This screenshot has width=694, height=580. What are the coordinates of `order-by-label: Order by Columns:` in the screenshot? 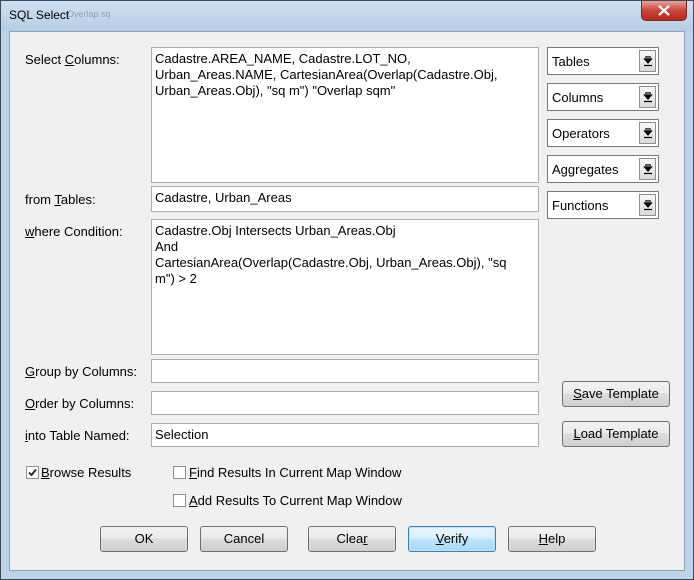 It's located at (80, 403).